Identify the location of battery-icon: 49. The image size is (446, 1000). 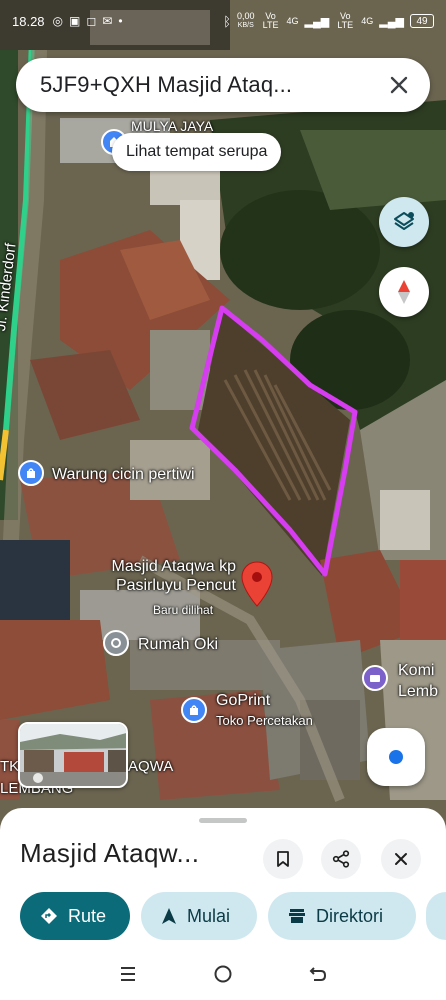
(422, 21).